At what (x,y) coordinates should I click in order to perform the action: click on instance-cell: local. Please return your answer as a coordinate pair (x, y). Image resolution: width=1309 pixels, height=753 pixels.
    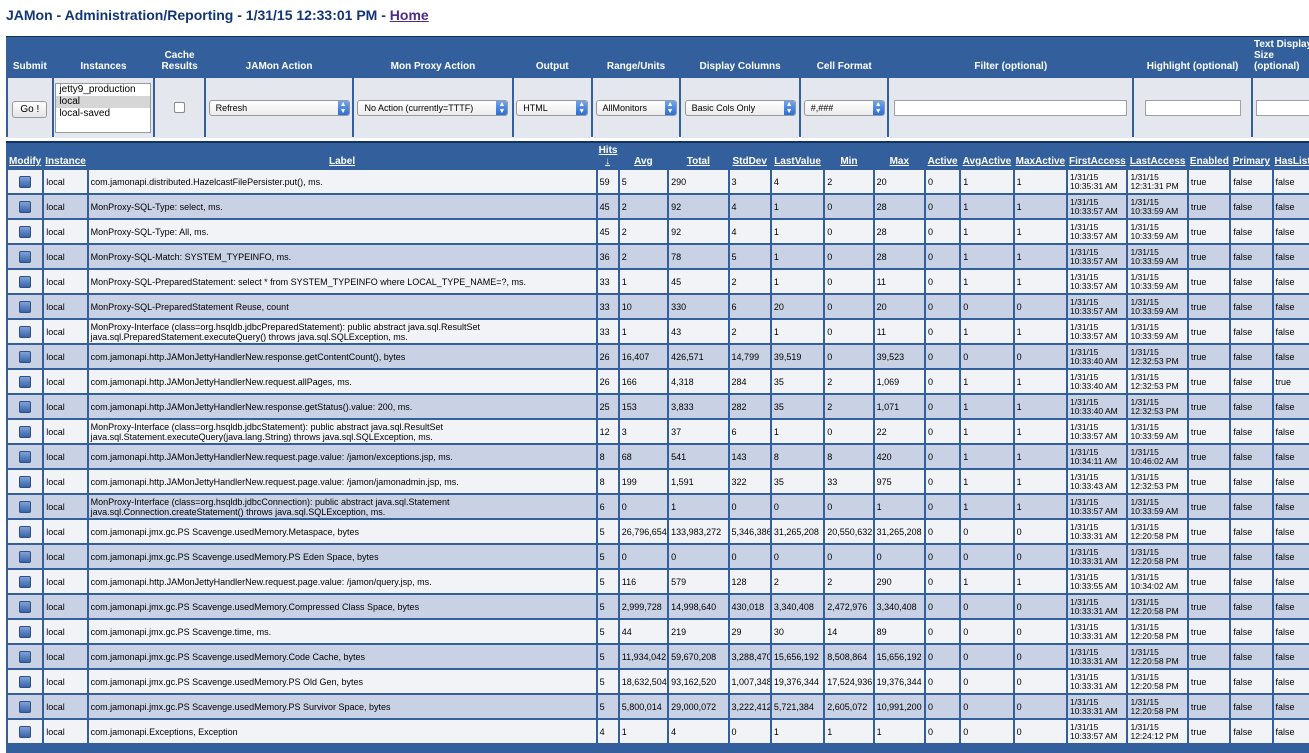
    Looking at the image, I should click on (65, 256).